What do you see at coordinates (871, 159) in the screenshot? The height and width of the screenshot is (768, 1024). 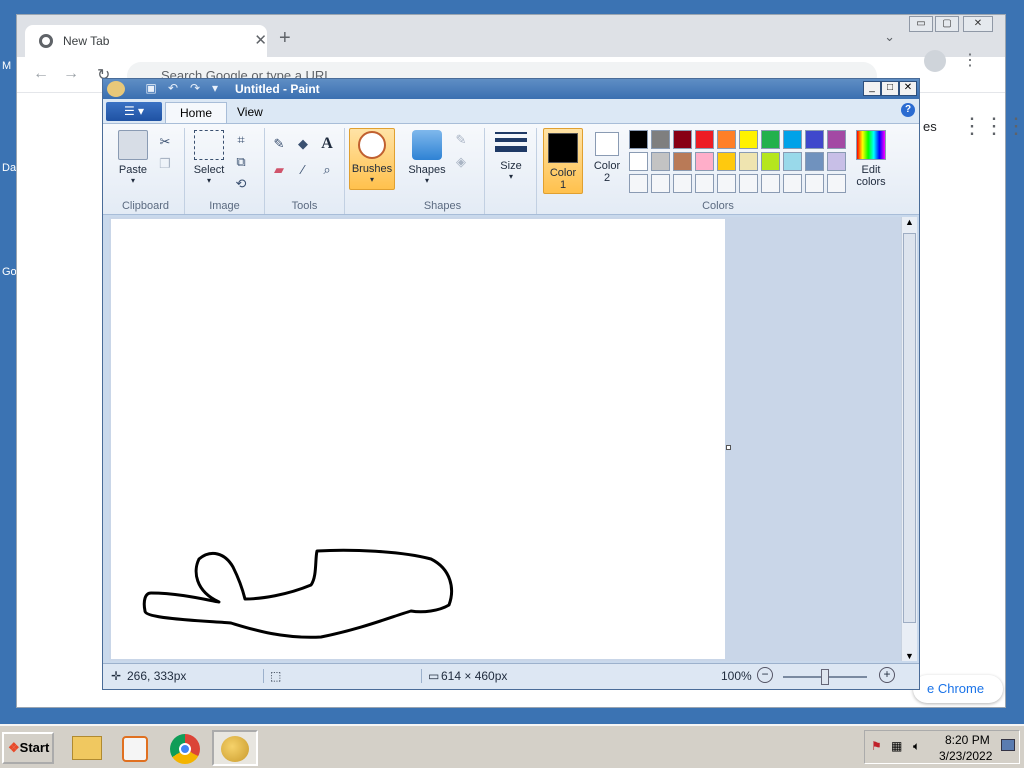 I see `edit-colors-button: Edit colors` at bounding box center [871, 159].